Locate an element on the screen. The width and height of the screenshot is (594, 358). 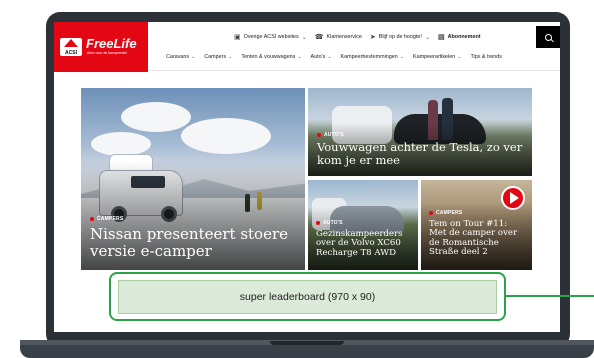
laptop-notch is located at coordinates (307, 343).